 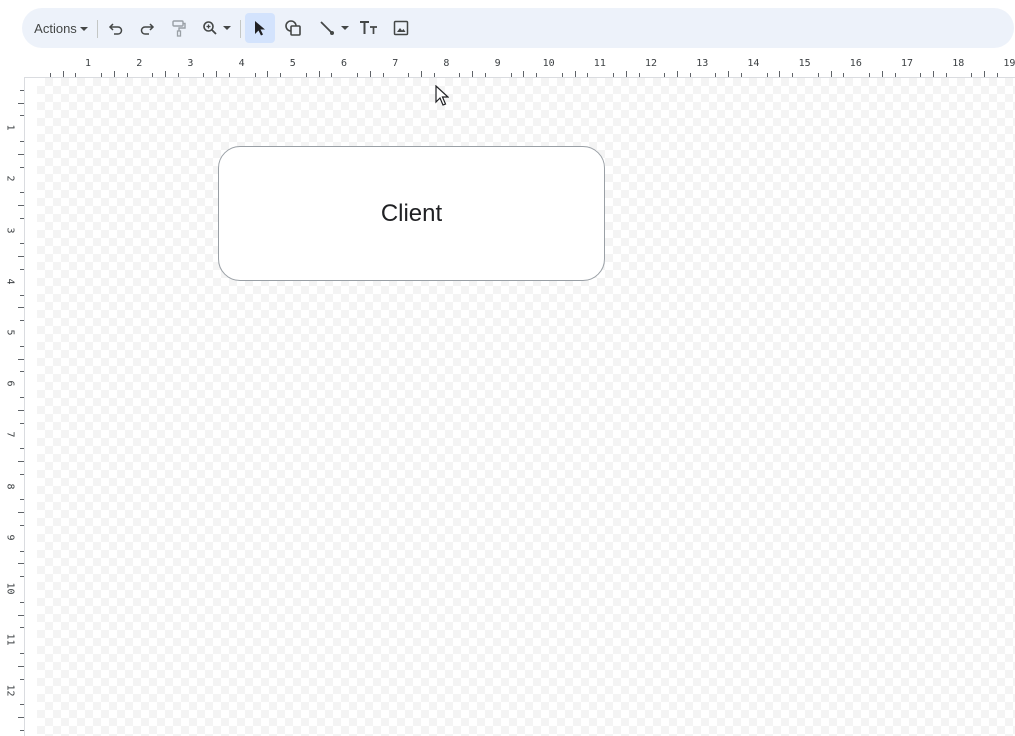 I want to click on select-icon, so click(x=260, y=28).